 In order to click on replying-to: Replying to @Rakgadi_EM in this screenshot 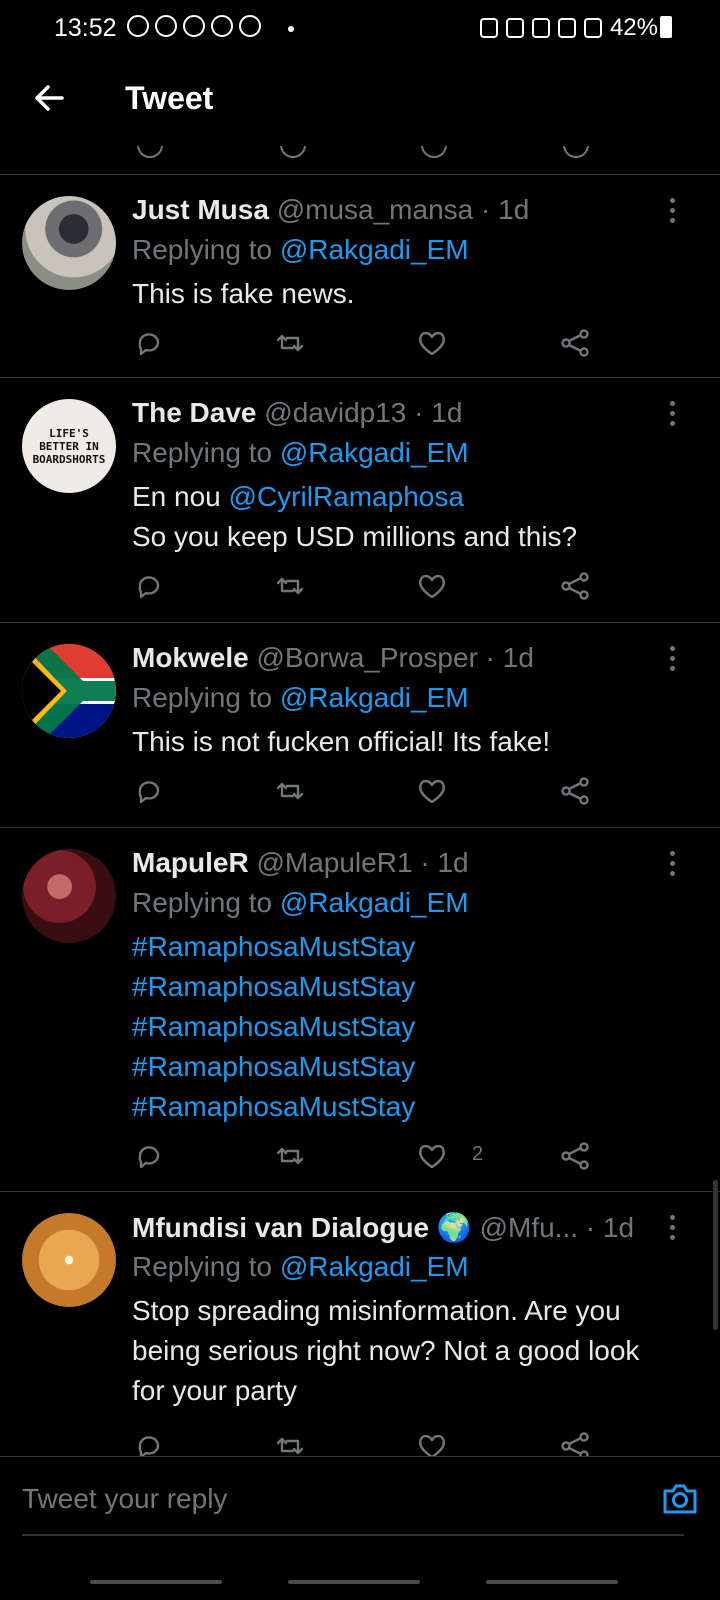, I will do `click(300, 453)`.